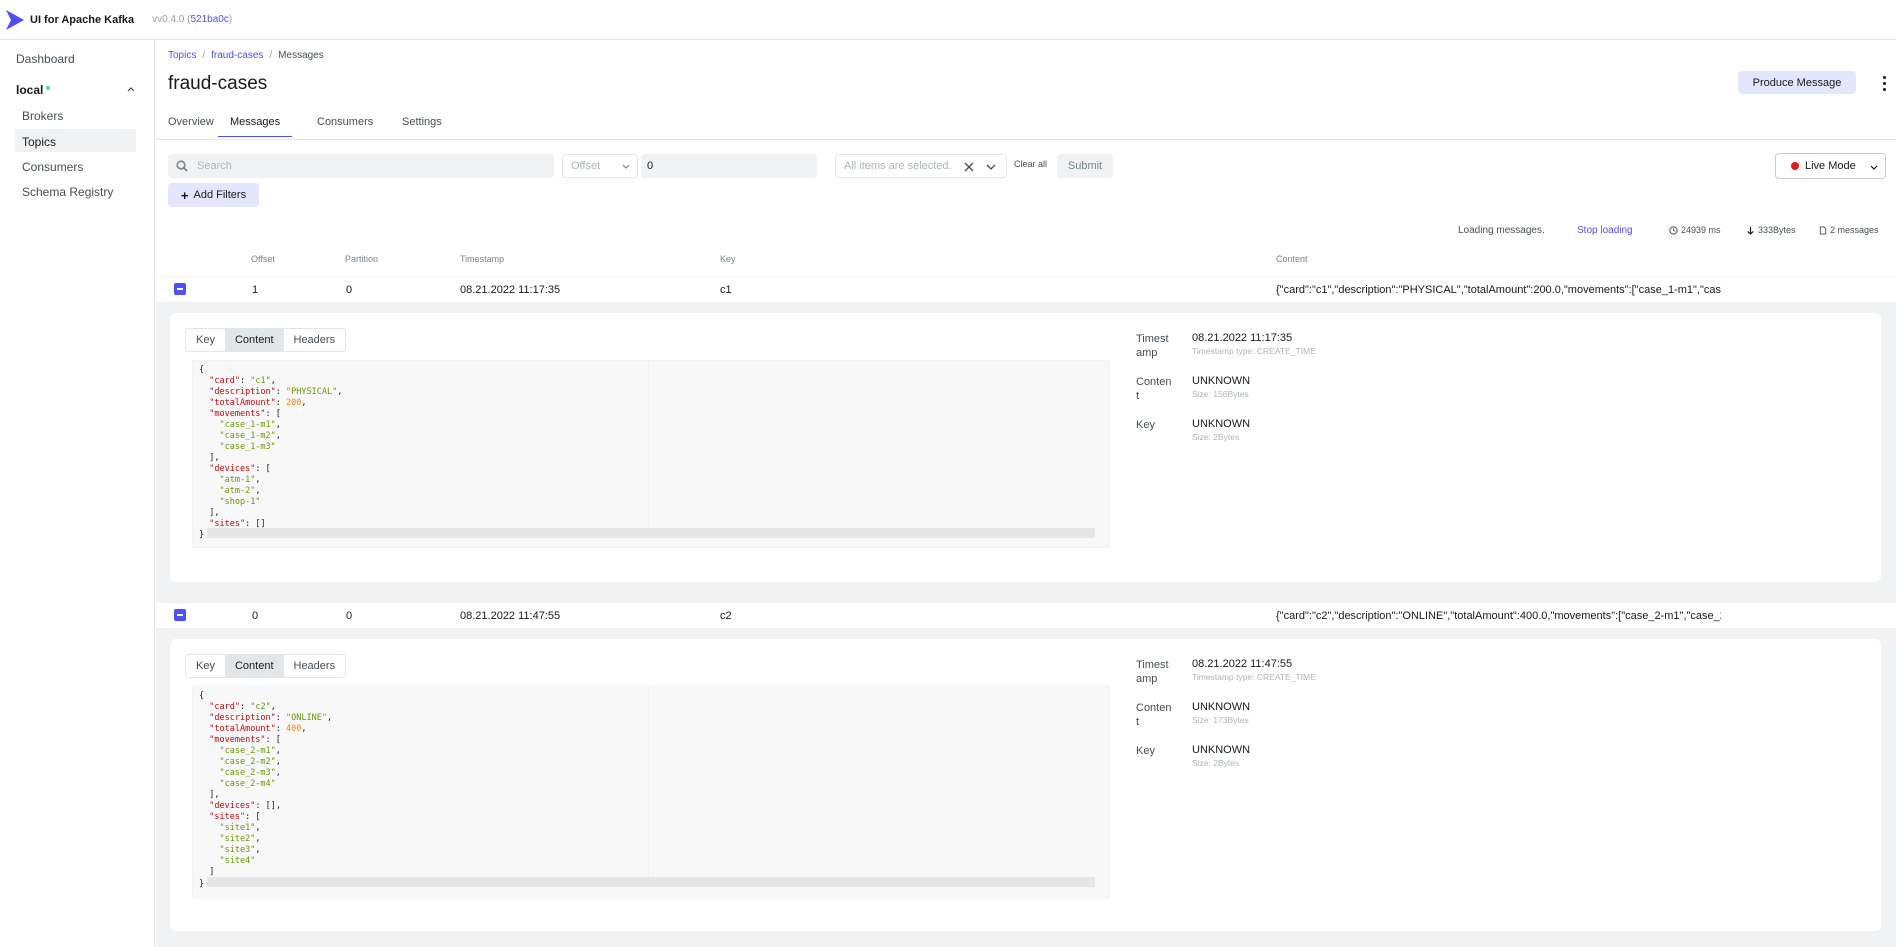 Image resolution: width=1896 pixels, height=947 pixels. What do you see at coordinates (214, 166) in the screenshot?
I see `search-placeholder: Search` at bounding box center [214, 166].